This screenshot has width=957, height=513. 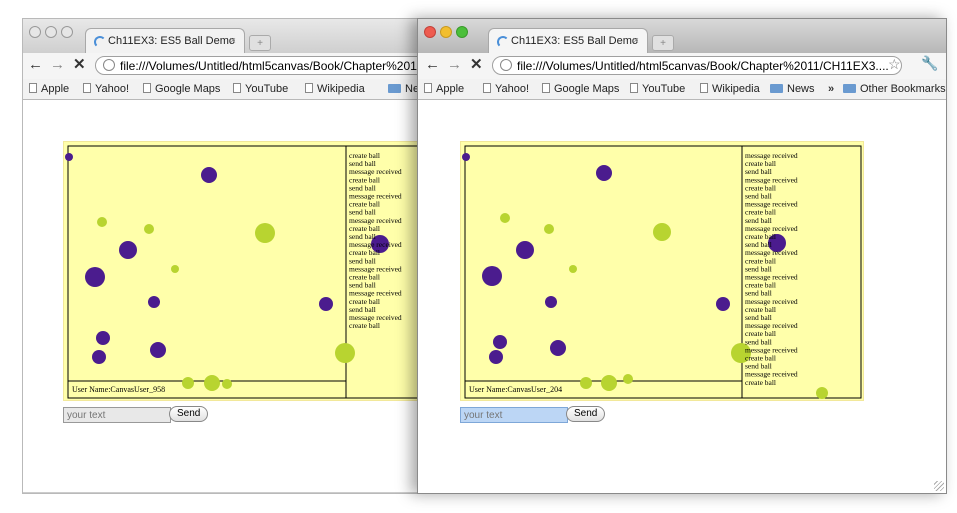 What do you see at coordinates (515, 389) in the screenshot?
I see `user-name-label: User Name:CanvasUser_204` at bounding box center [515, 389].